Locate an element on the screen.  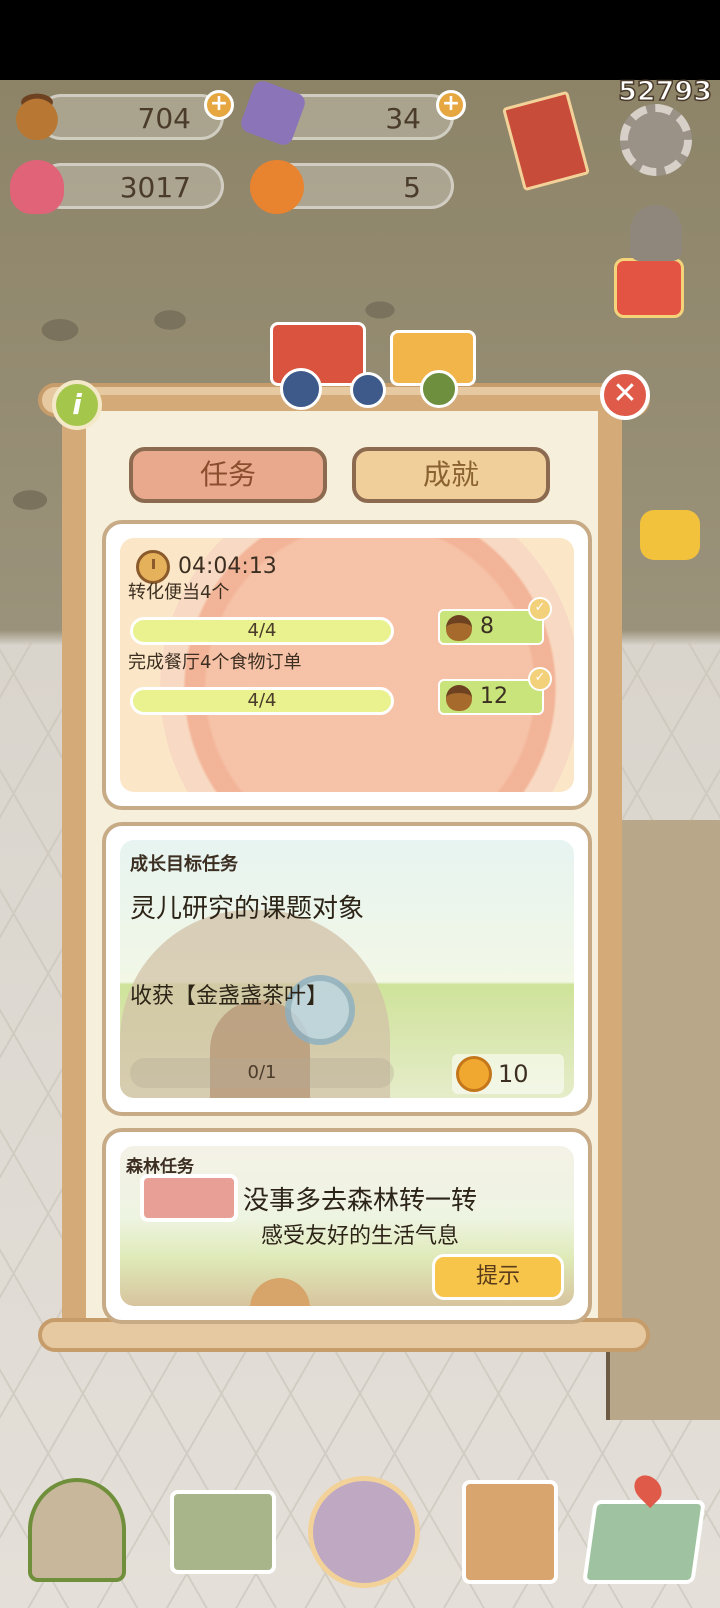
bell-icon is located at coordinates (474, 1074).